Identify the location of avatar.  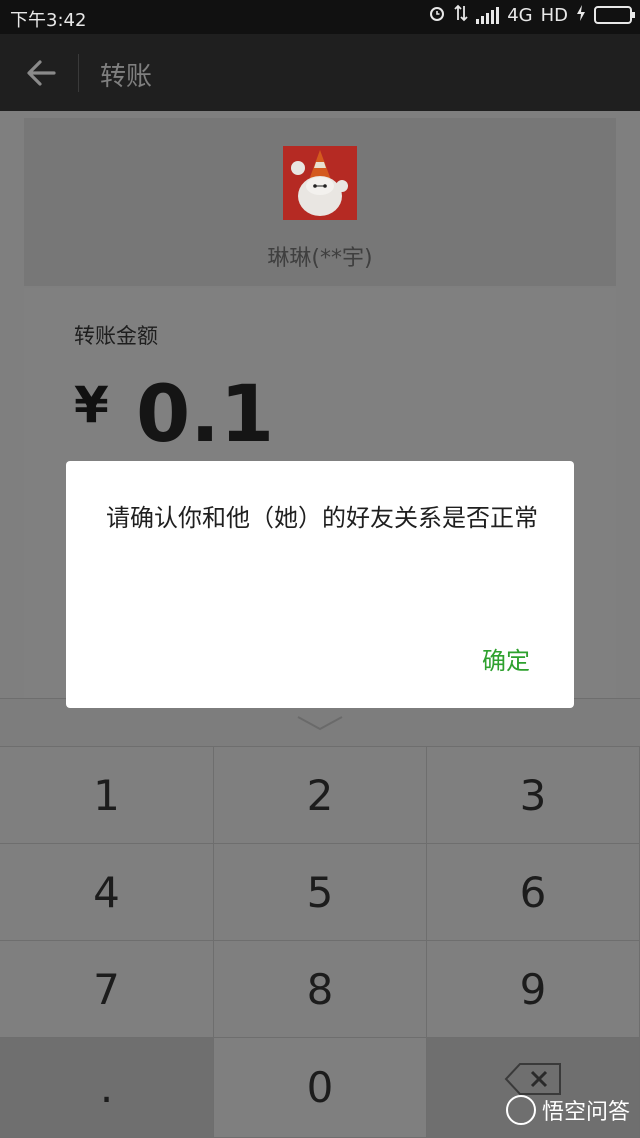
(320, 183).